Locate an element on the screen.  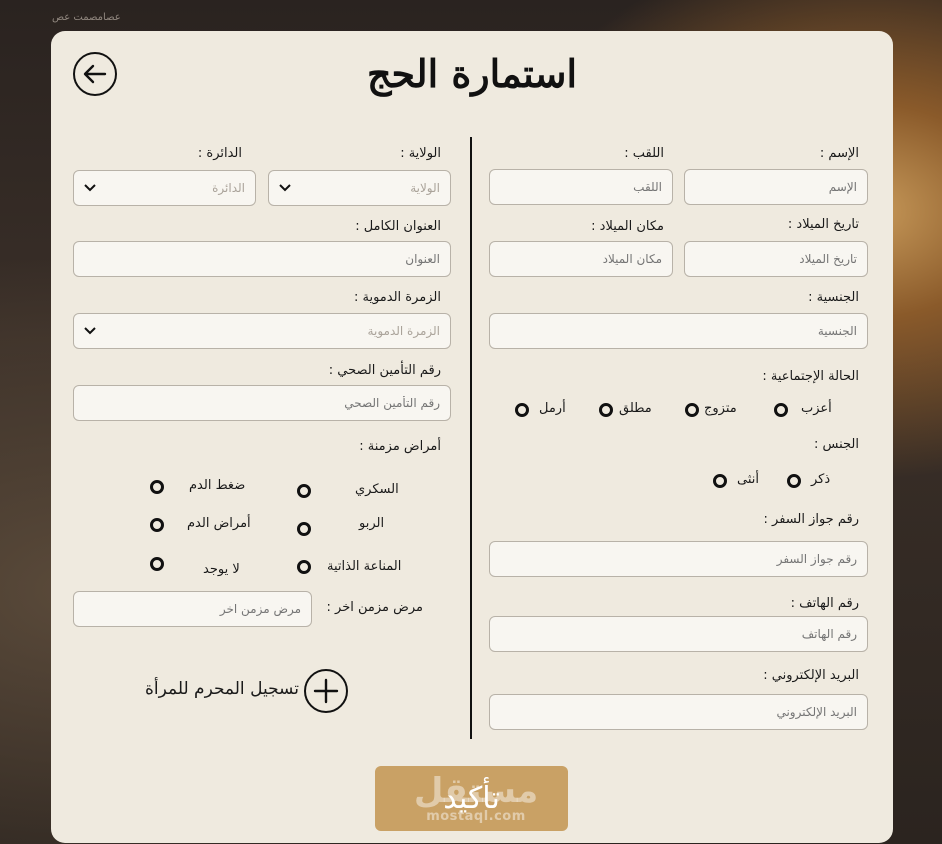
marital-single-label: أعزب is located at coordinates (816, 408).